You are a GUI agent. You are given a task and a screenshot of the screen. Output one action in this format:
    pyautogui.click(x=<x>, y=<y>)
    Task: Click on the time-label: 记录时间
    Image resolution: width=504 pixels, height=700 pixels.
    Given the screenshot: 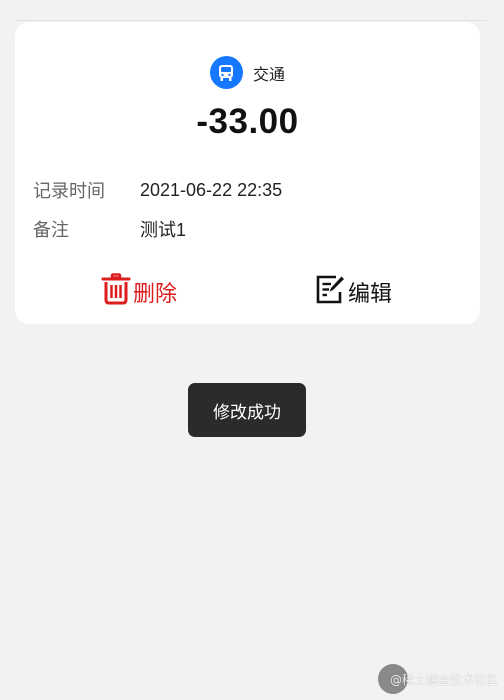 What is the action you would take?
    pyautogui.click(x=69, y=191)
    